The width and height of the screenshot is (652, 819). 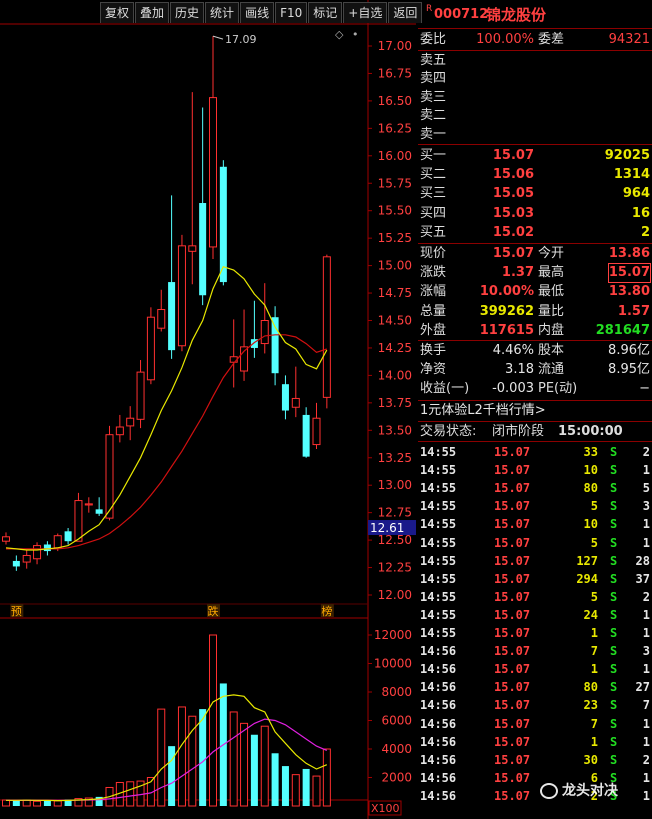 I want to click on tick-row: 14:55 15.07 5 S 2, so click(x=535, y=597).